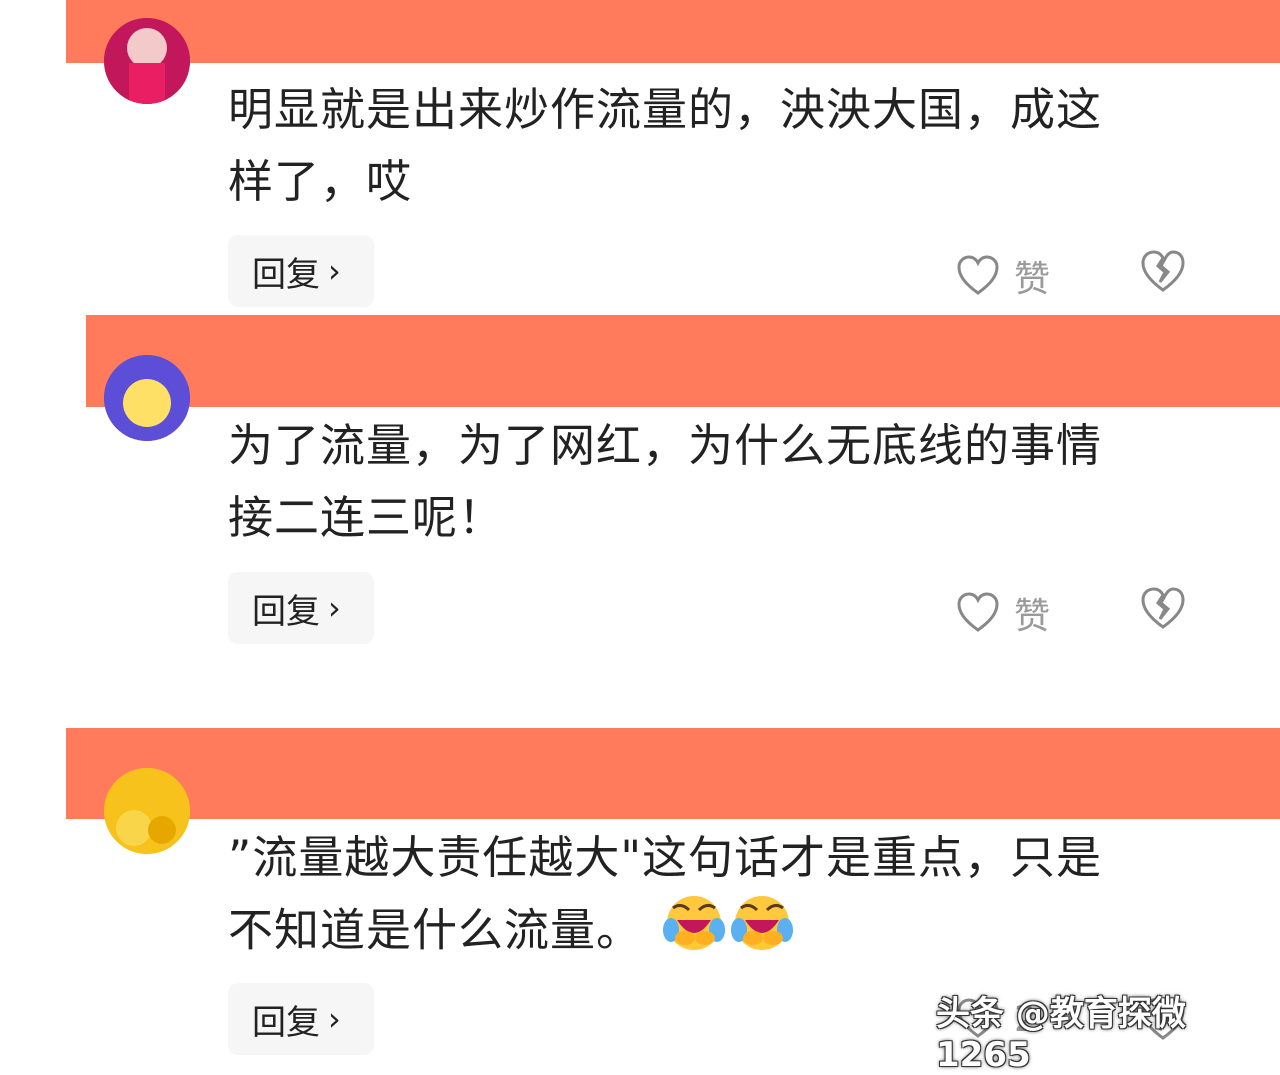 The width and height of the screenshot is (1280, 1075). I want to click on comment-text: 明显就是出来炒作流量的，泱泱大国，成这 样了，哎, so click(665, 145).